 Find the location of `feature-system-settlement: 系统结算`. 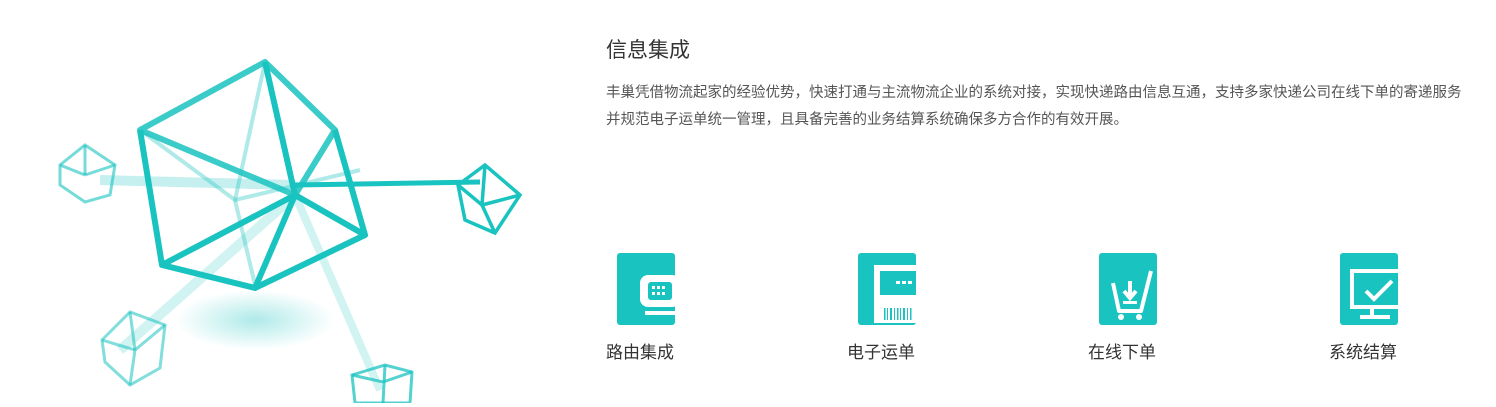

feature-system-settlement: 系统结算 is located at coordinates (1389, 313).